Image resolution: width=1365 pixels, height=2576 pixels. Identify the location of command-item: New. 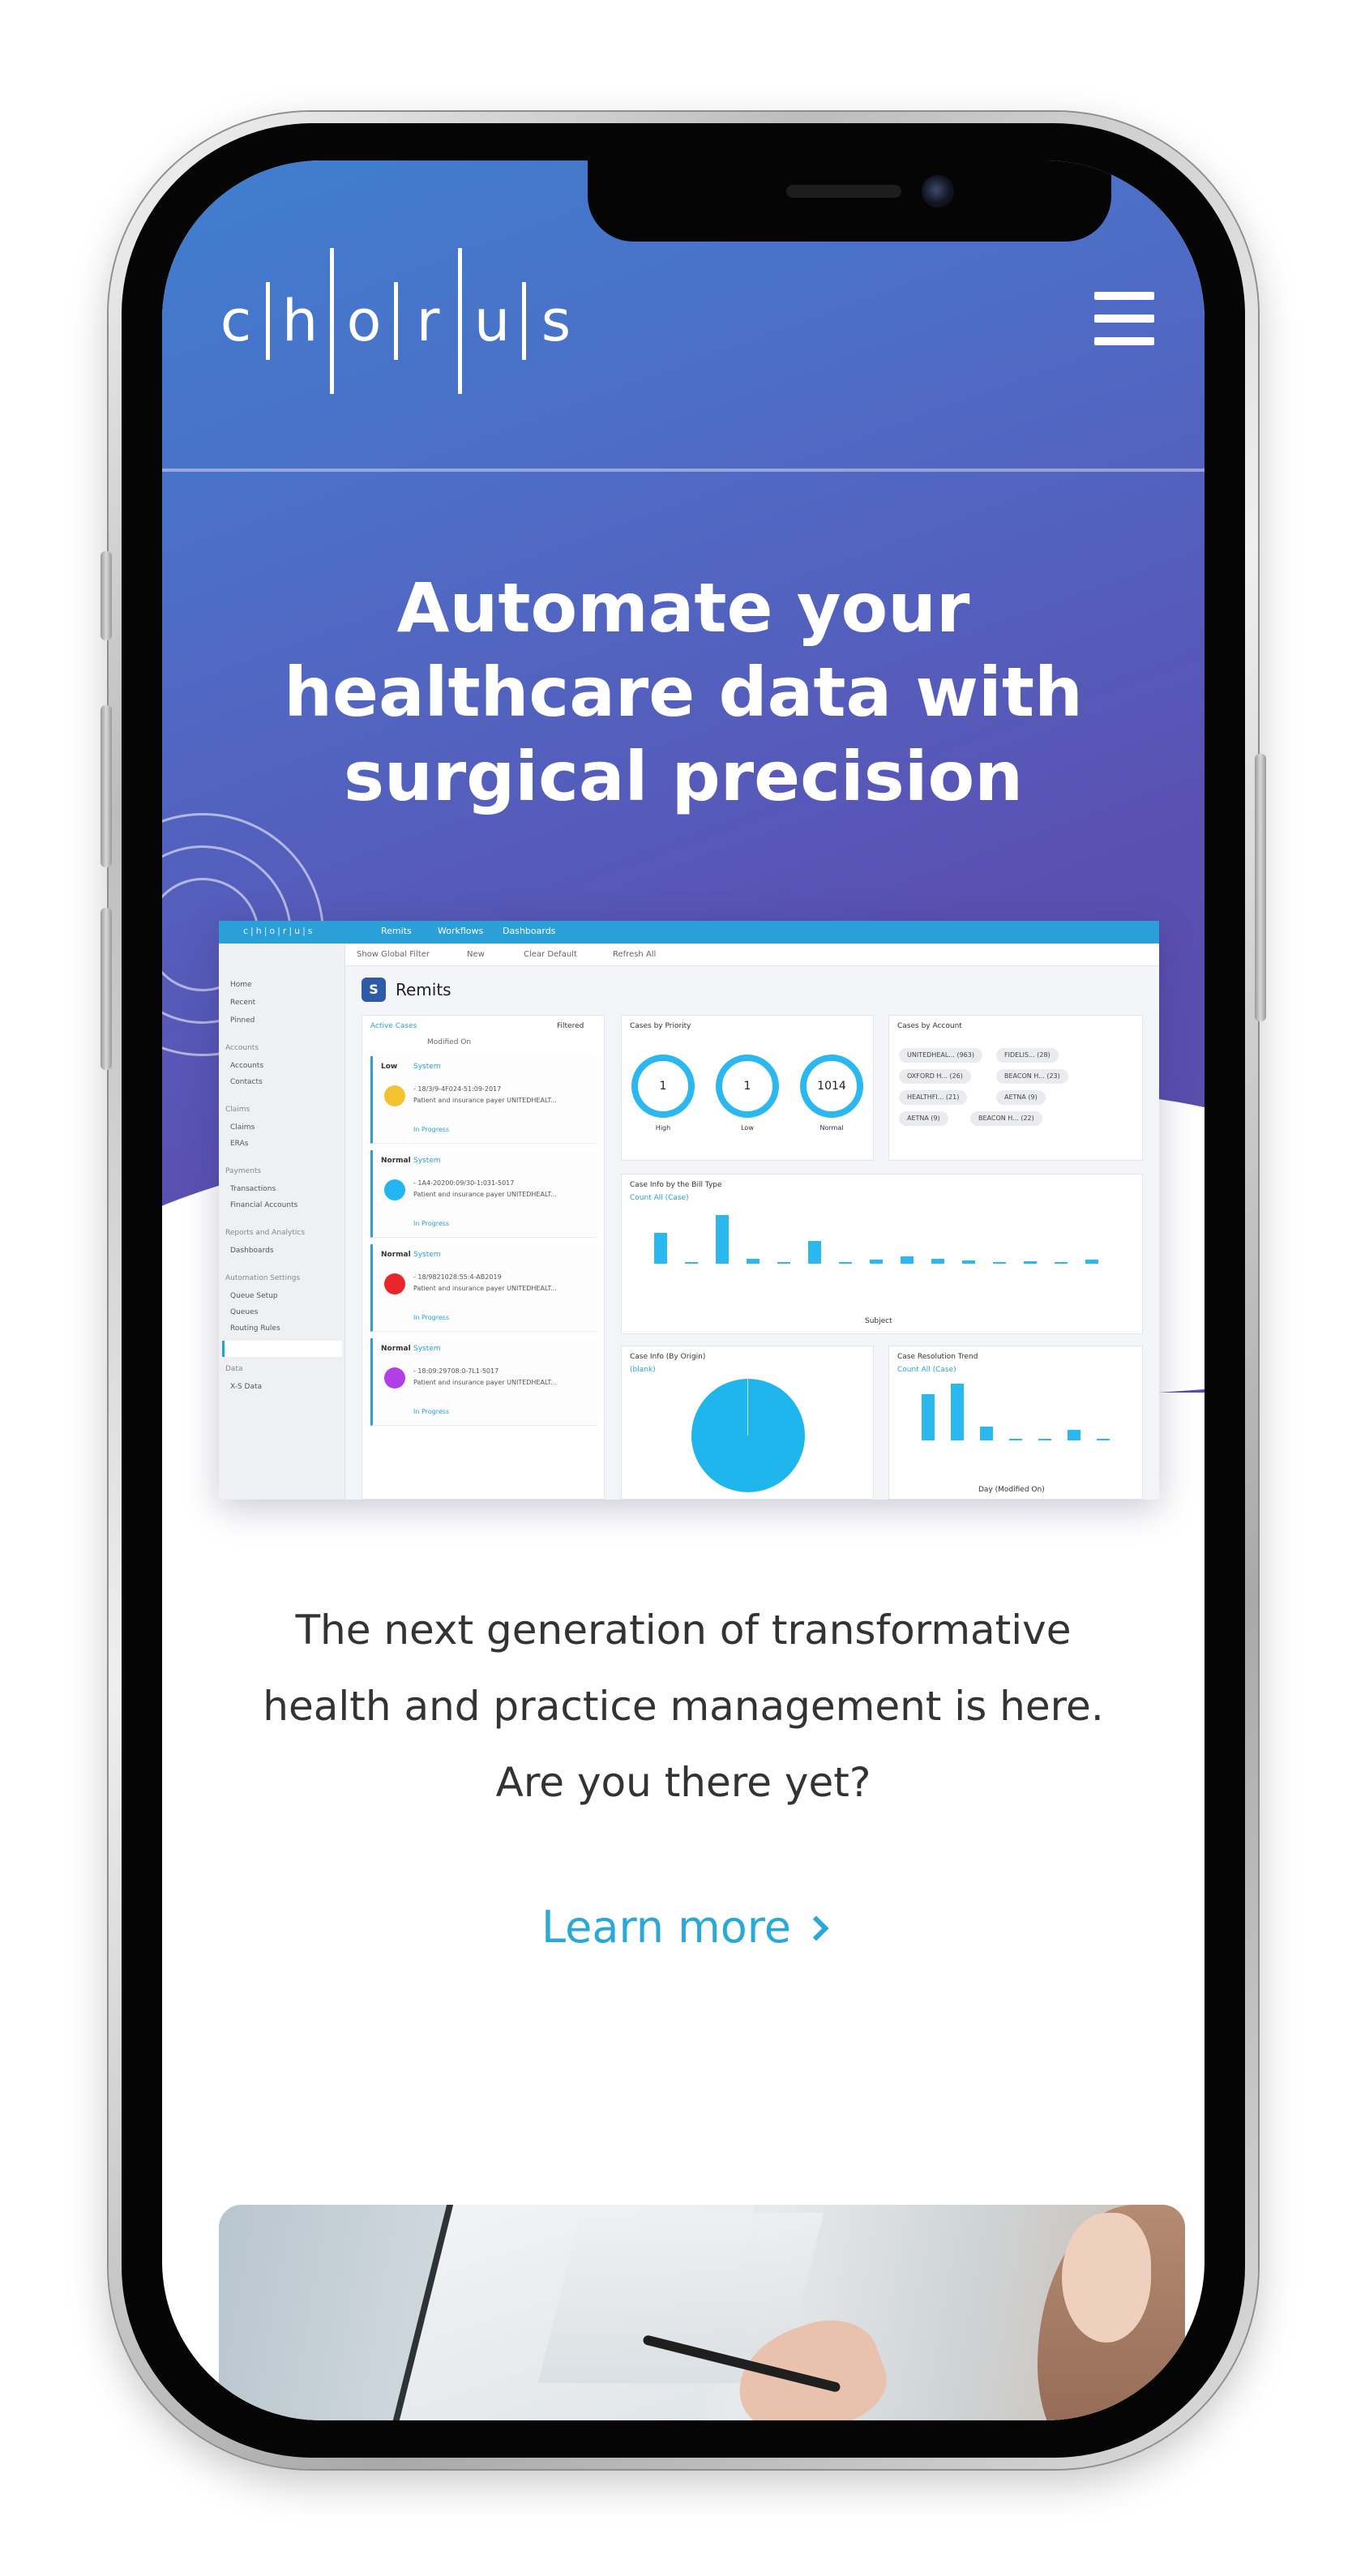
(476, 954).